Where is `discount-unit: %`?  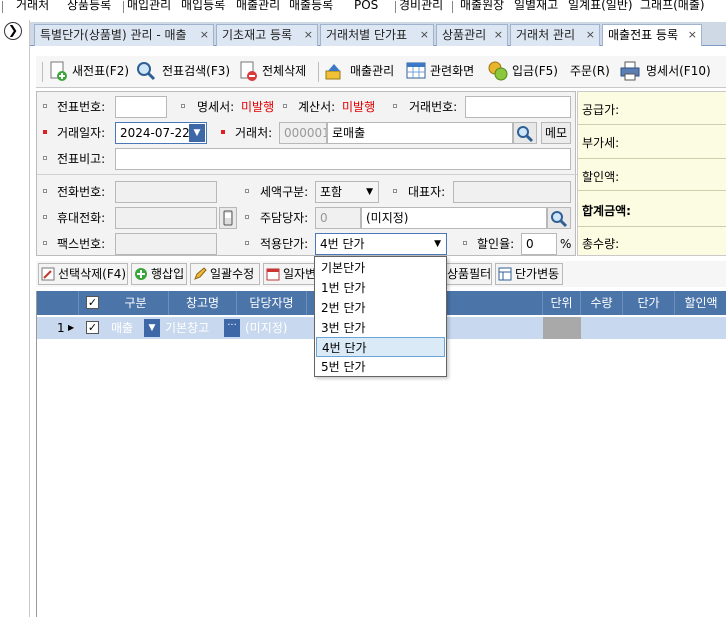
discount-unit: % is located at coordinates (566, 244).